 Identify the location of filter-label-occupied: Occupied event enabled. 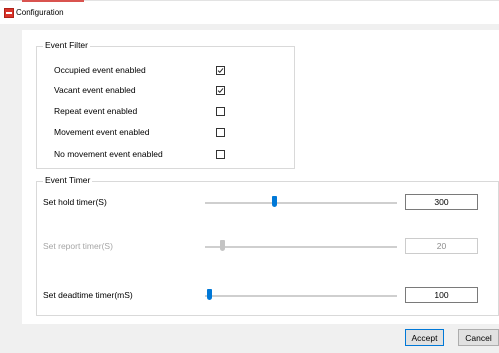
(100, 70).